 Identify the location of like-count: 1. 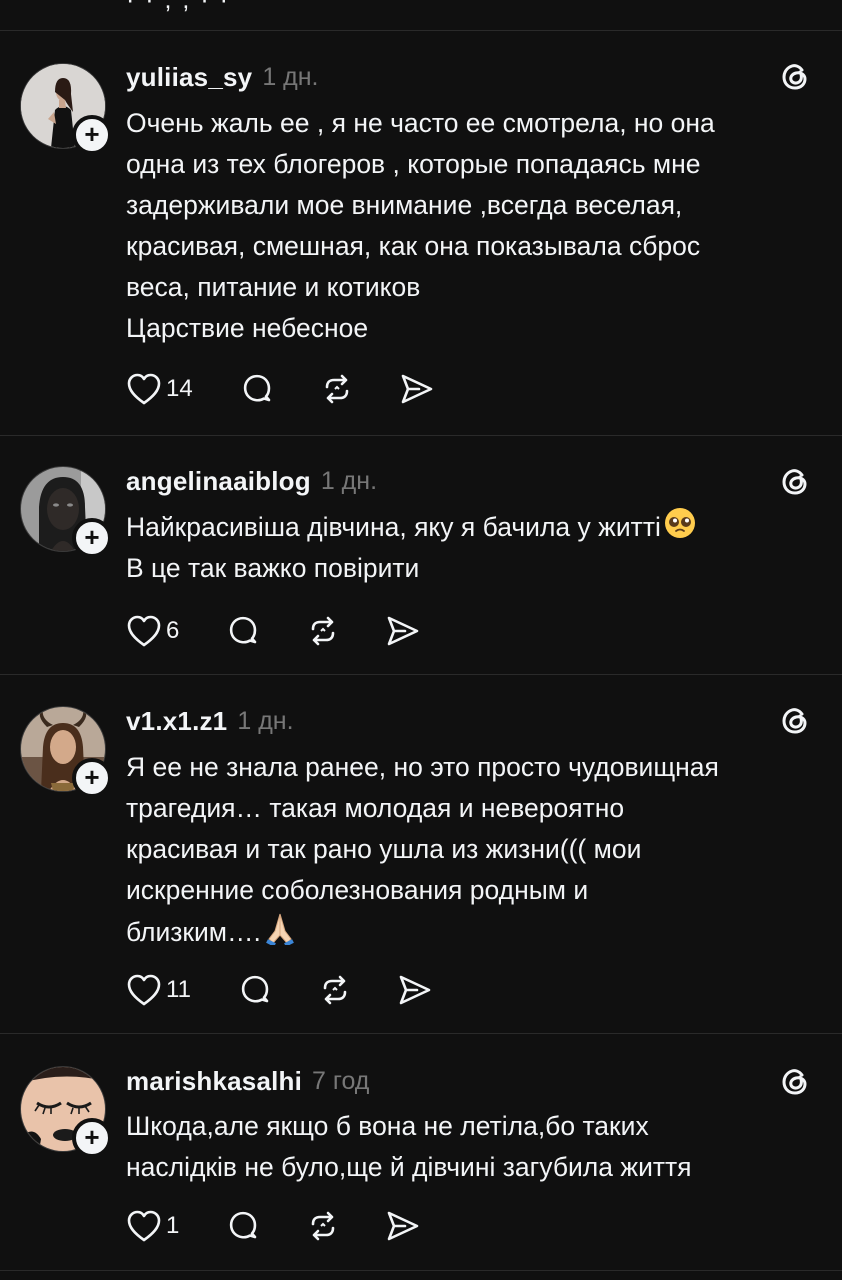
(173, 1225).